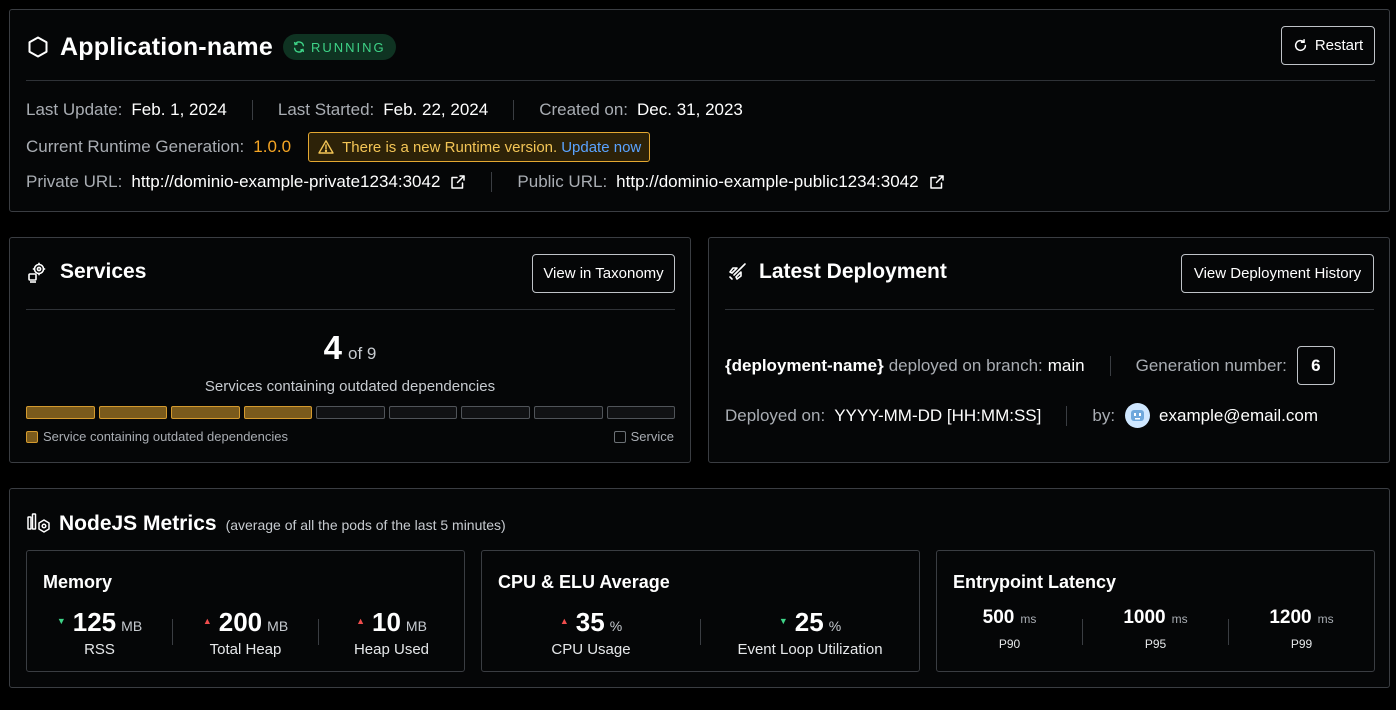 The height and width of the screenshot is (710, 1396). Describe the element at coordinates (690, 109) in the screenshot. I see `created-value: Dec. 31, 2023` at that location.